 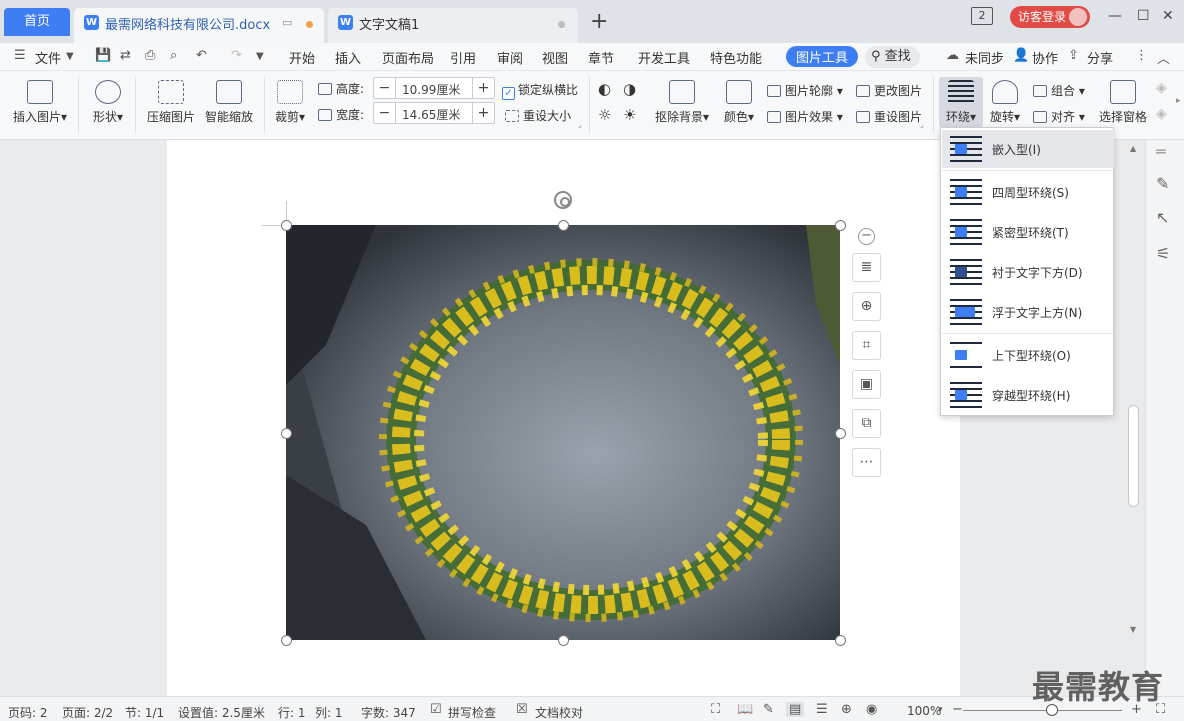 I want to click on adjust-sliders-icon: ⚟, so click(x=1163, y=253).